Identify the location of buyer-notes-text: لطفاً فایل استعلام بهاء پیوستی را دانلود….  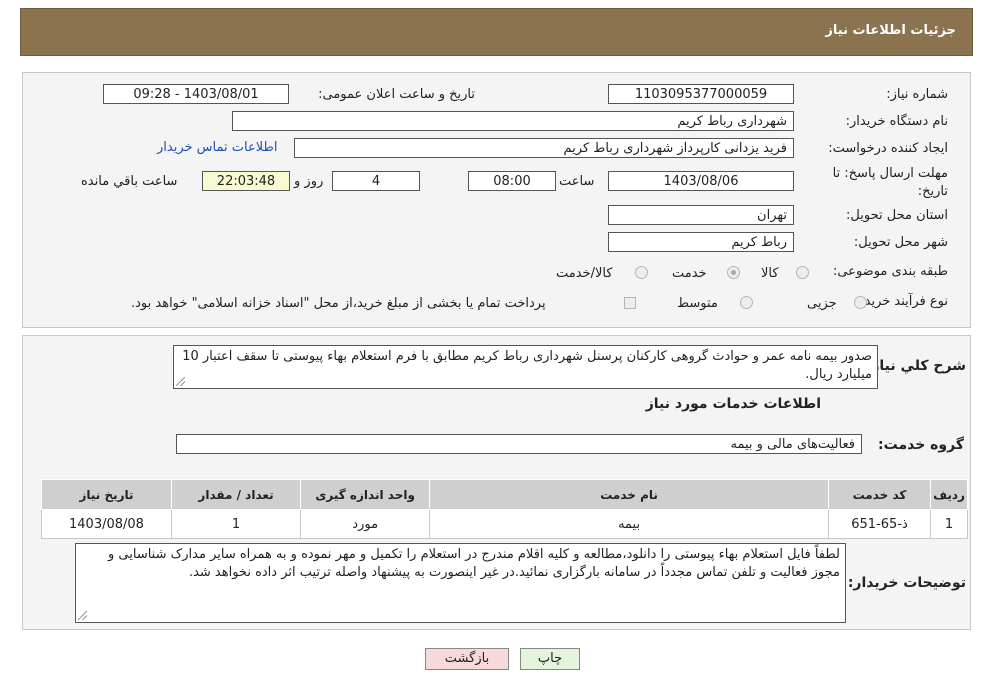
(474, 563).